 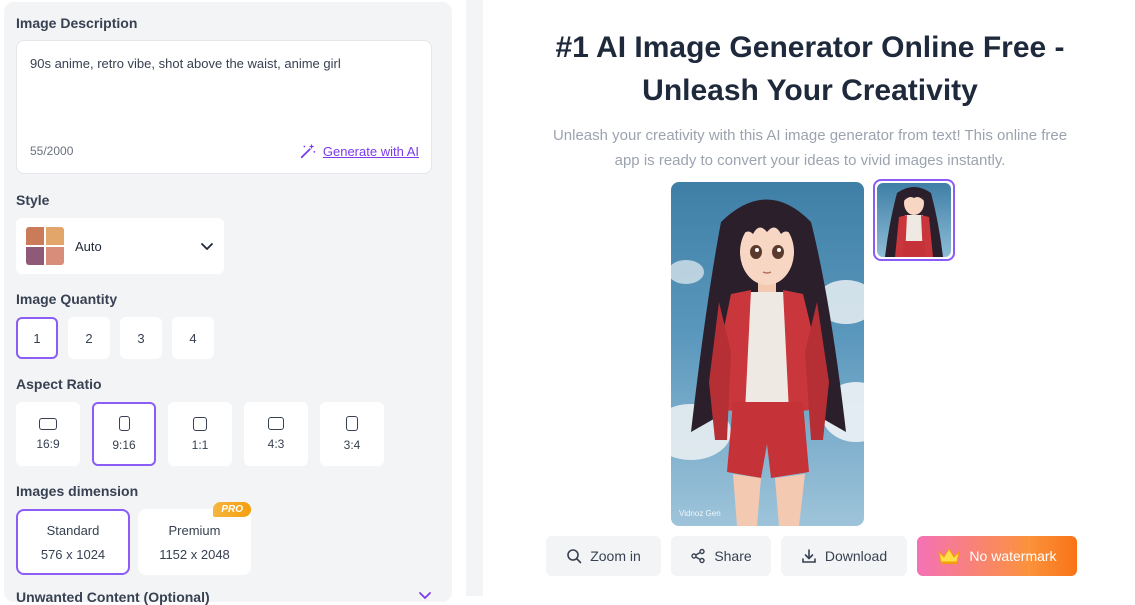 I want to click on dimension-name: Standard, so click(x=73, y=530).